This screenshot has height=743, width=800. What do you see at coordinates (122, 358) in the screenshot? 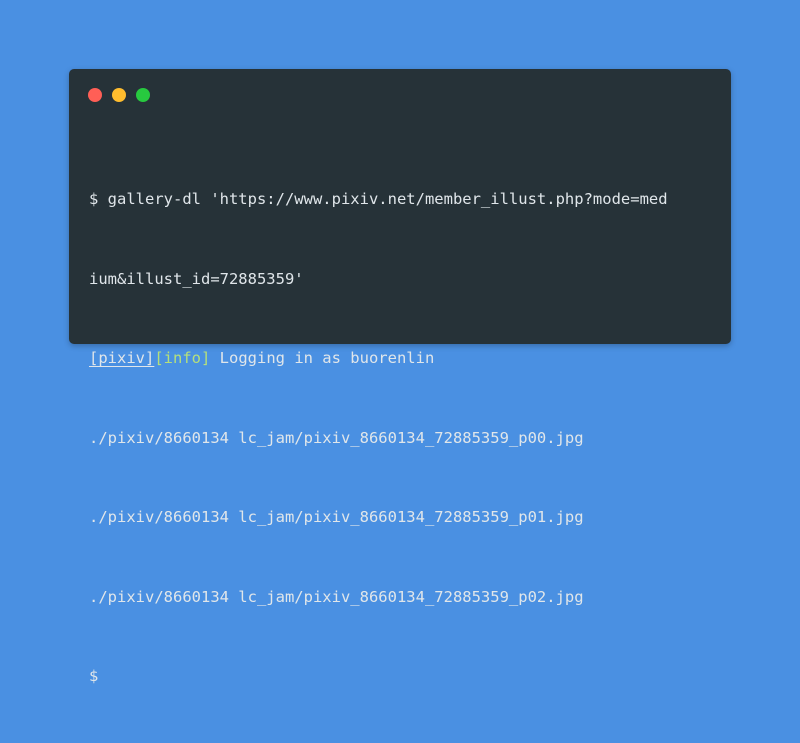
I see `log-tag-pixiv: [pixiv]` at bounding box center [122, 358].